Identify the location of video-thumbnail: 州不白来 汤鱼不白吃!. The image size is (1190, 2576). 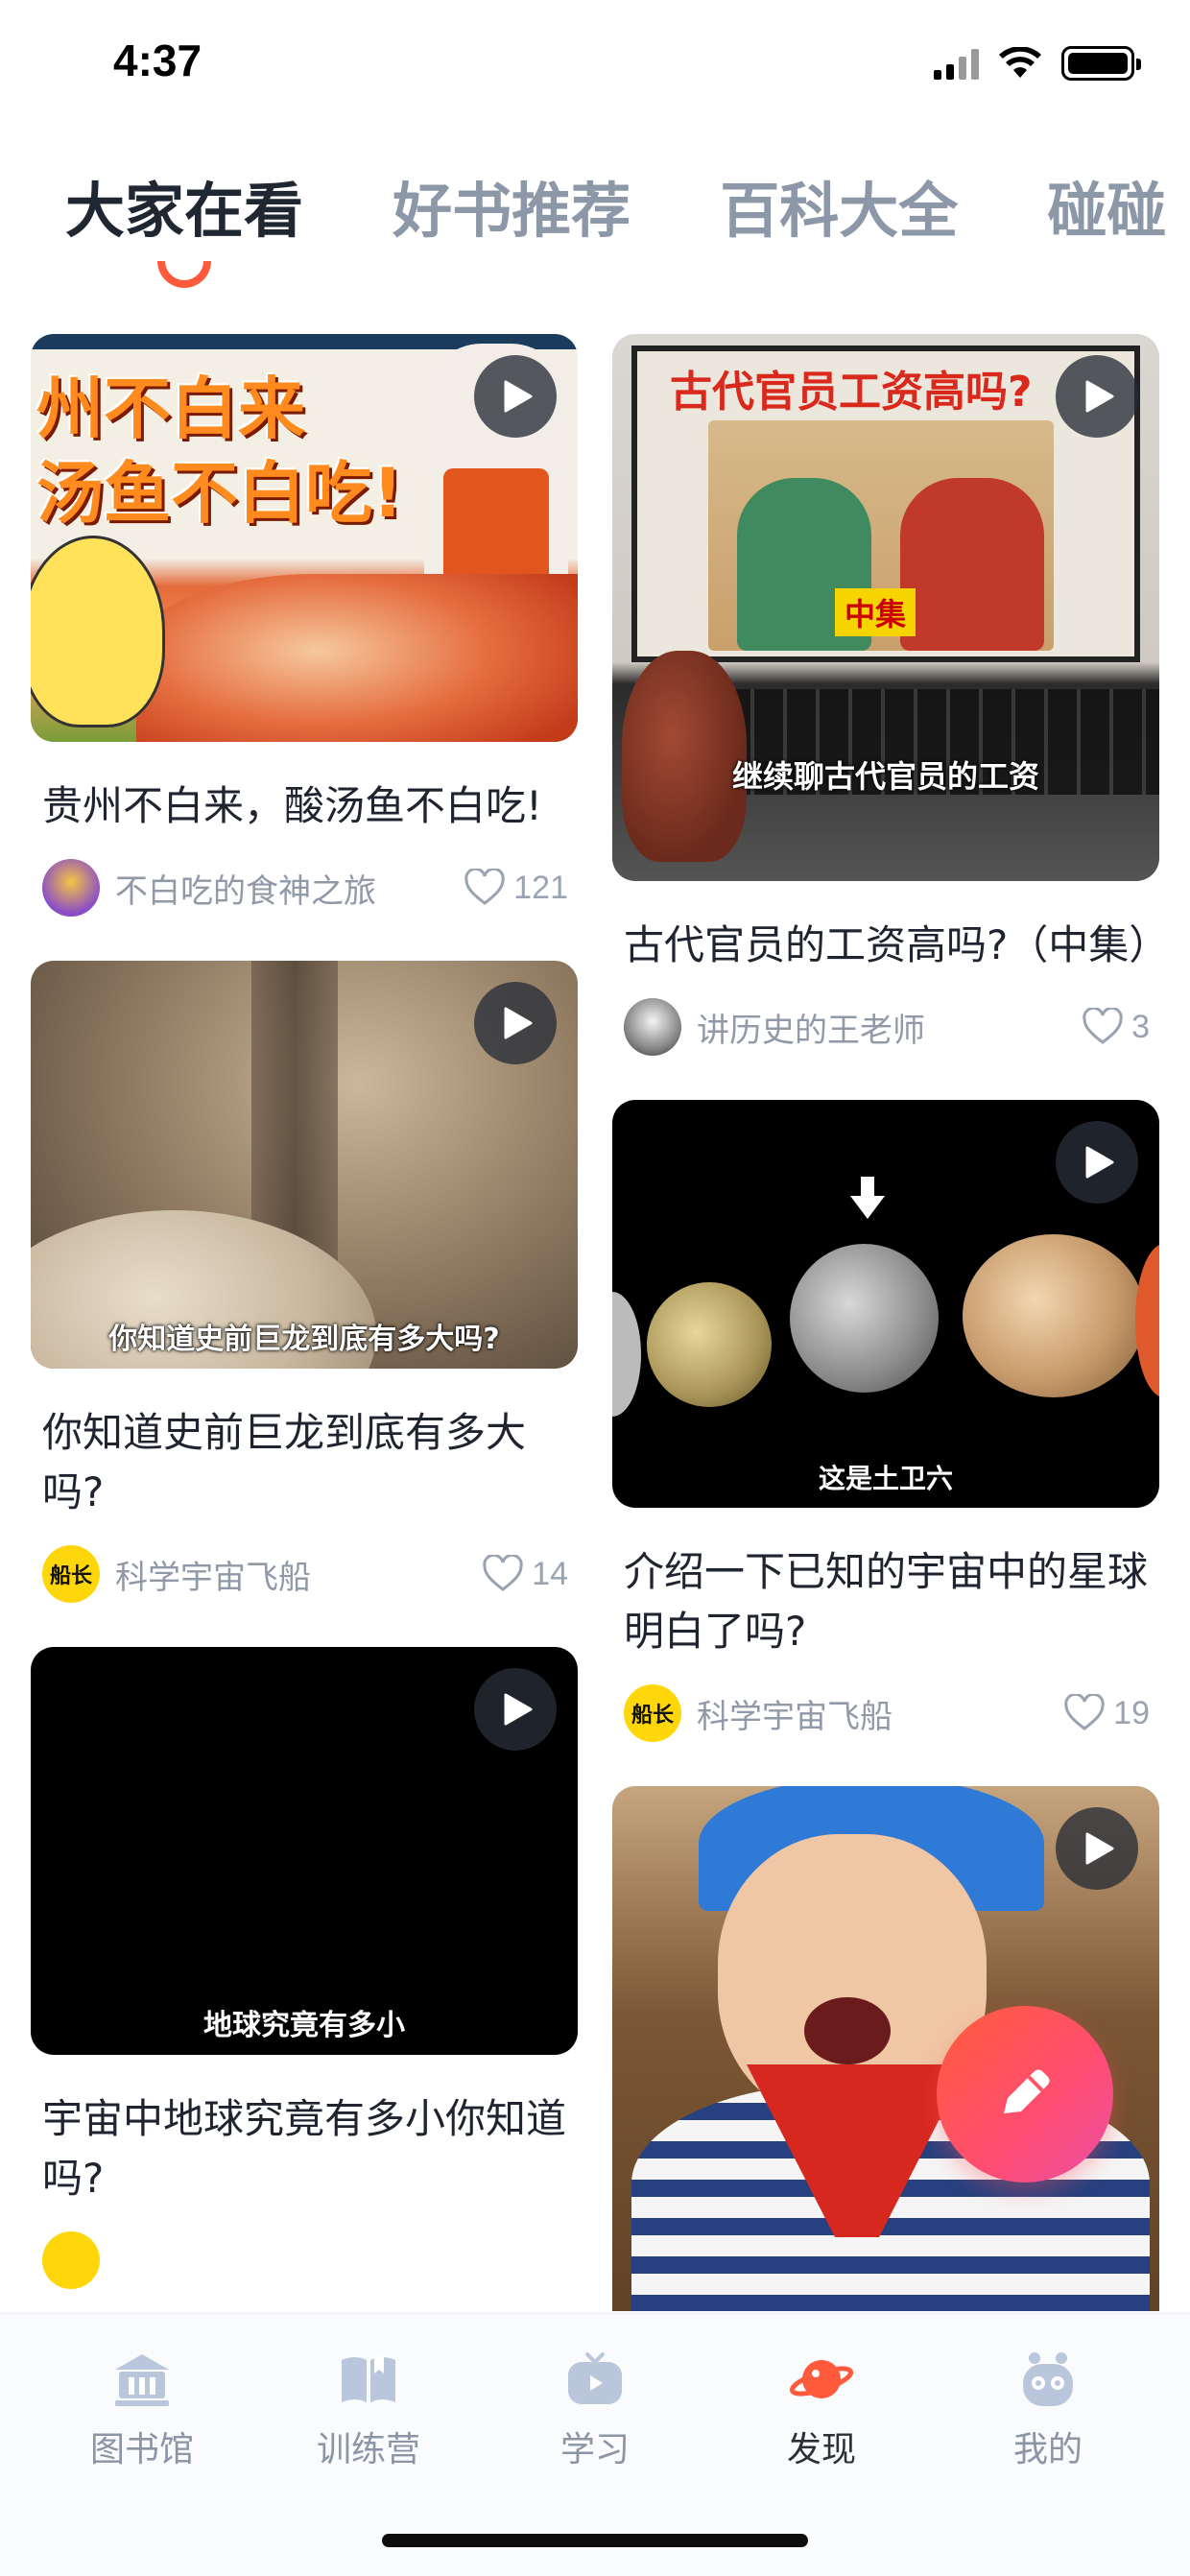
(304, 538).